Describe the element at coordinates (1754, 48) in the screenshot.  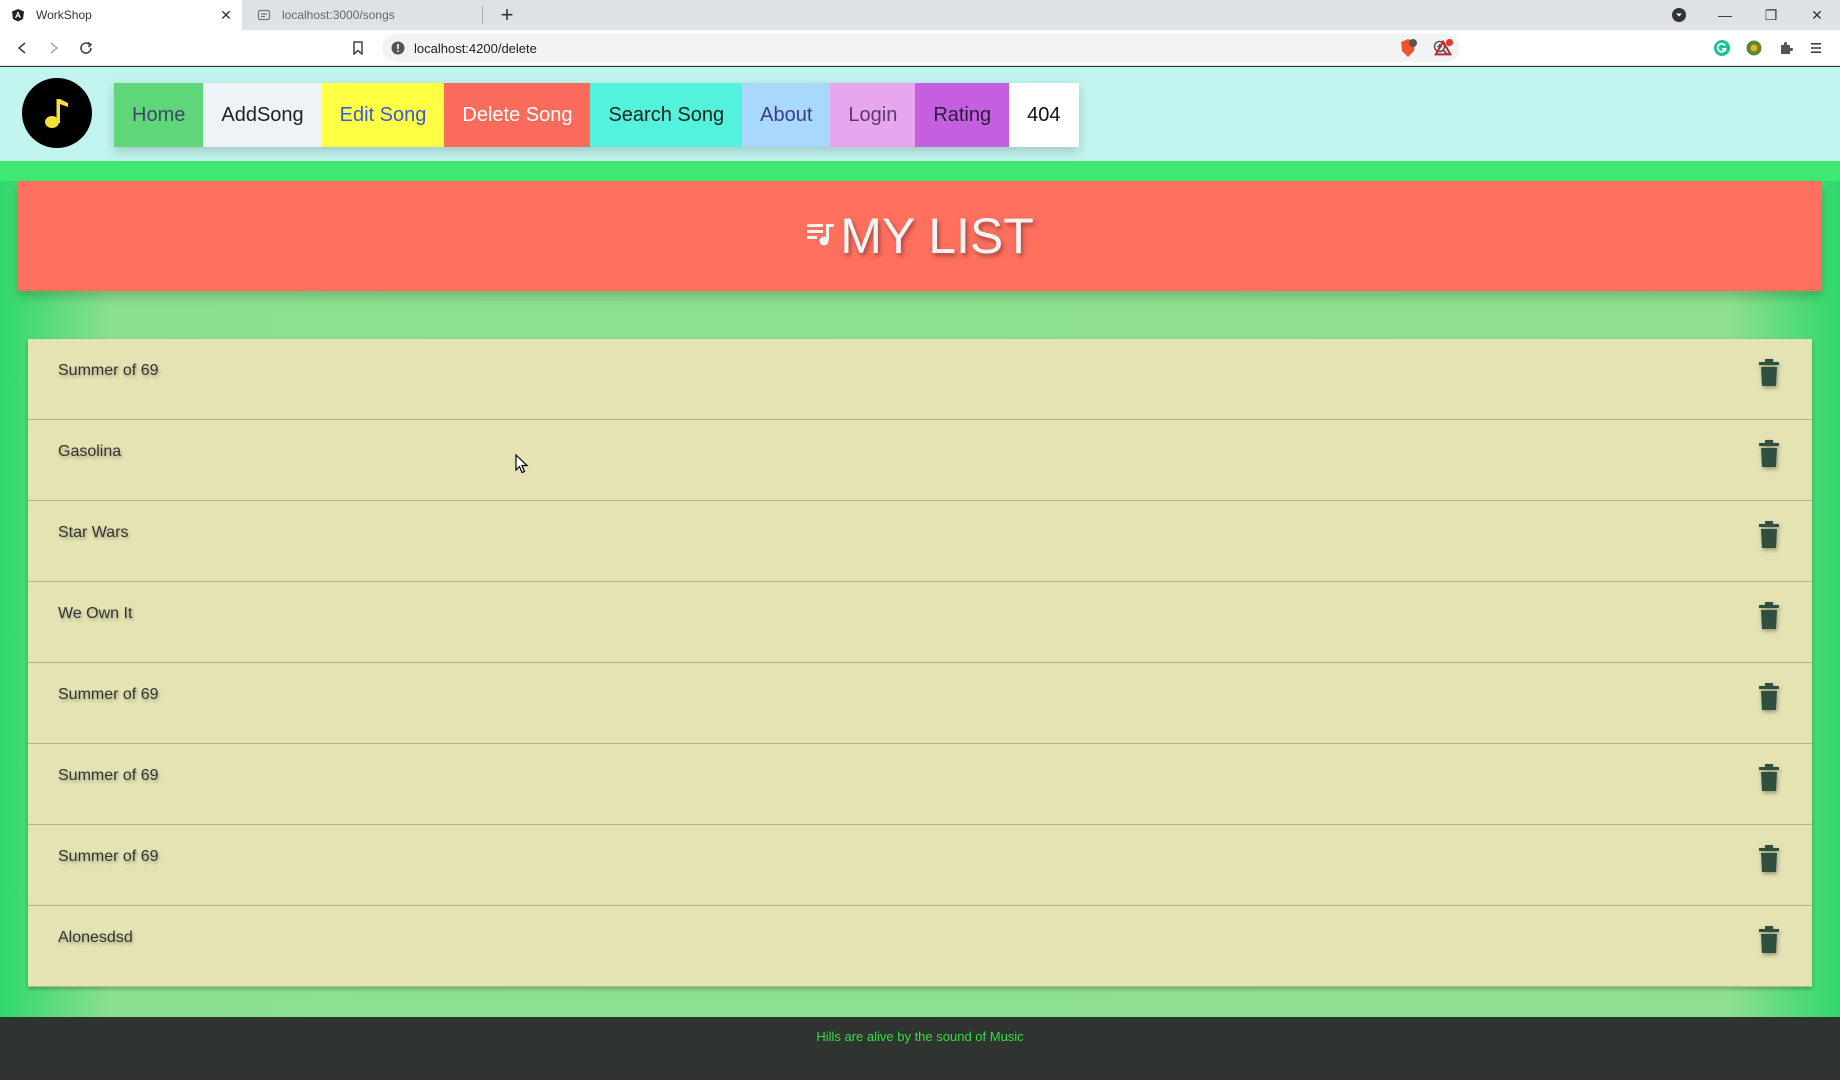
I see `extension-globe-icon` at that location.